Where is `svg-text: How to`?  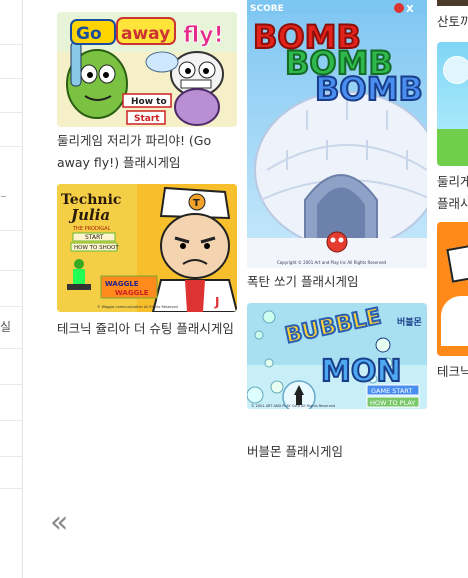 svg-text: How to is located at coordinates (149, 102).